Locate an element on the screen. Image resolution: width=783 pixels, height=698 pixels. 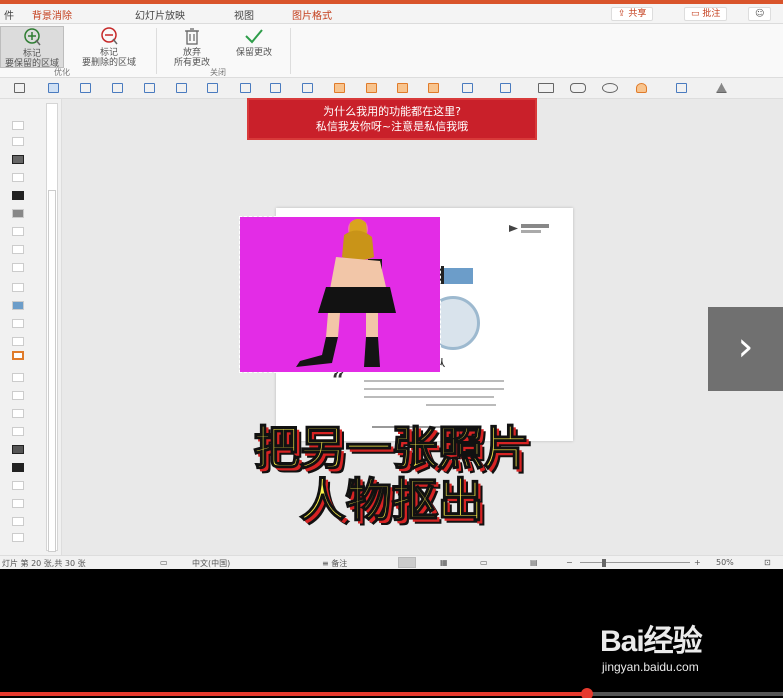
mark-keep-button: 标记 要保留的区域 is located at coordinates (32, 47).